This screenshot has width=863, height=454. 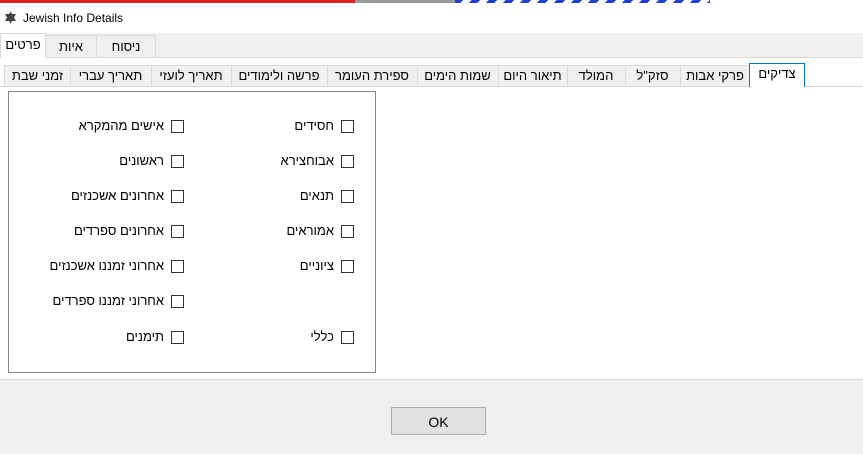 I want to click on tab-parasha-studies: פרשה ולימודים, so click(x=279, y=75).